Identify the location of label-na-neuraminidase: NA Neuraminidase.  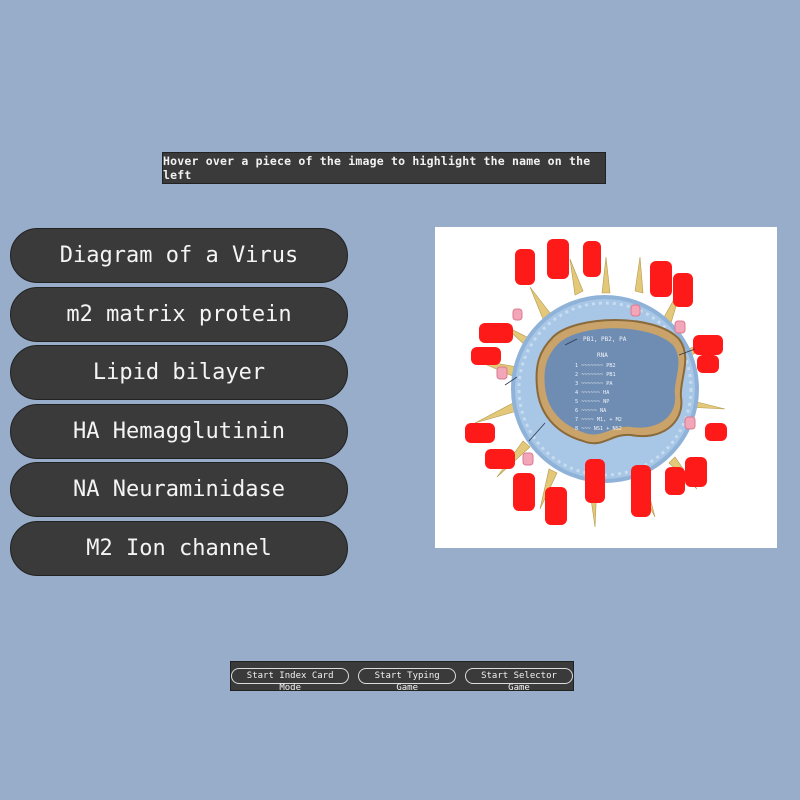
(179, 489).